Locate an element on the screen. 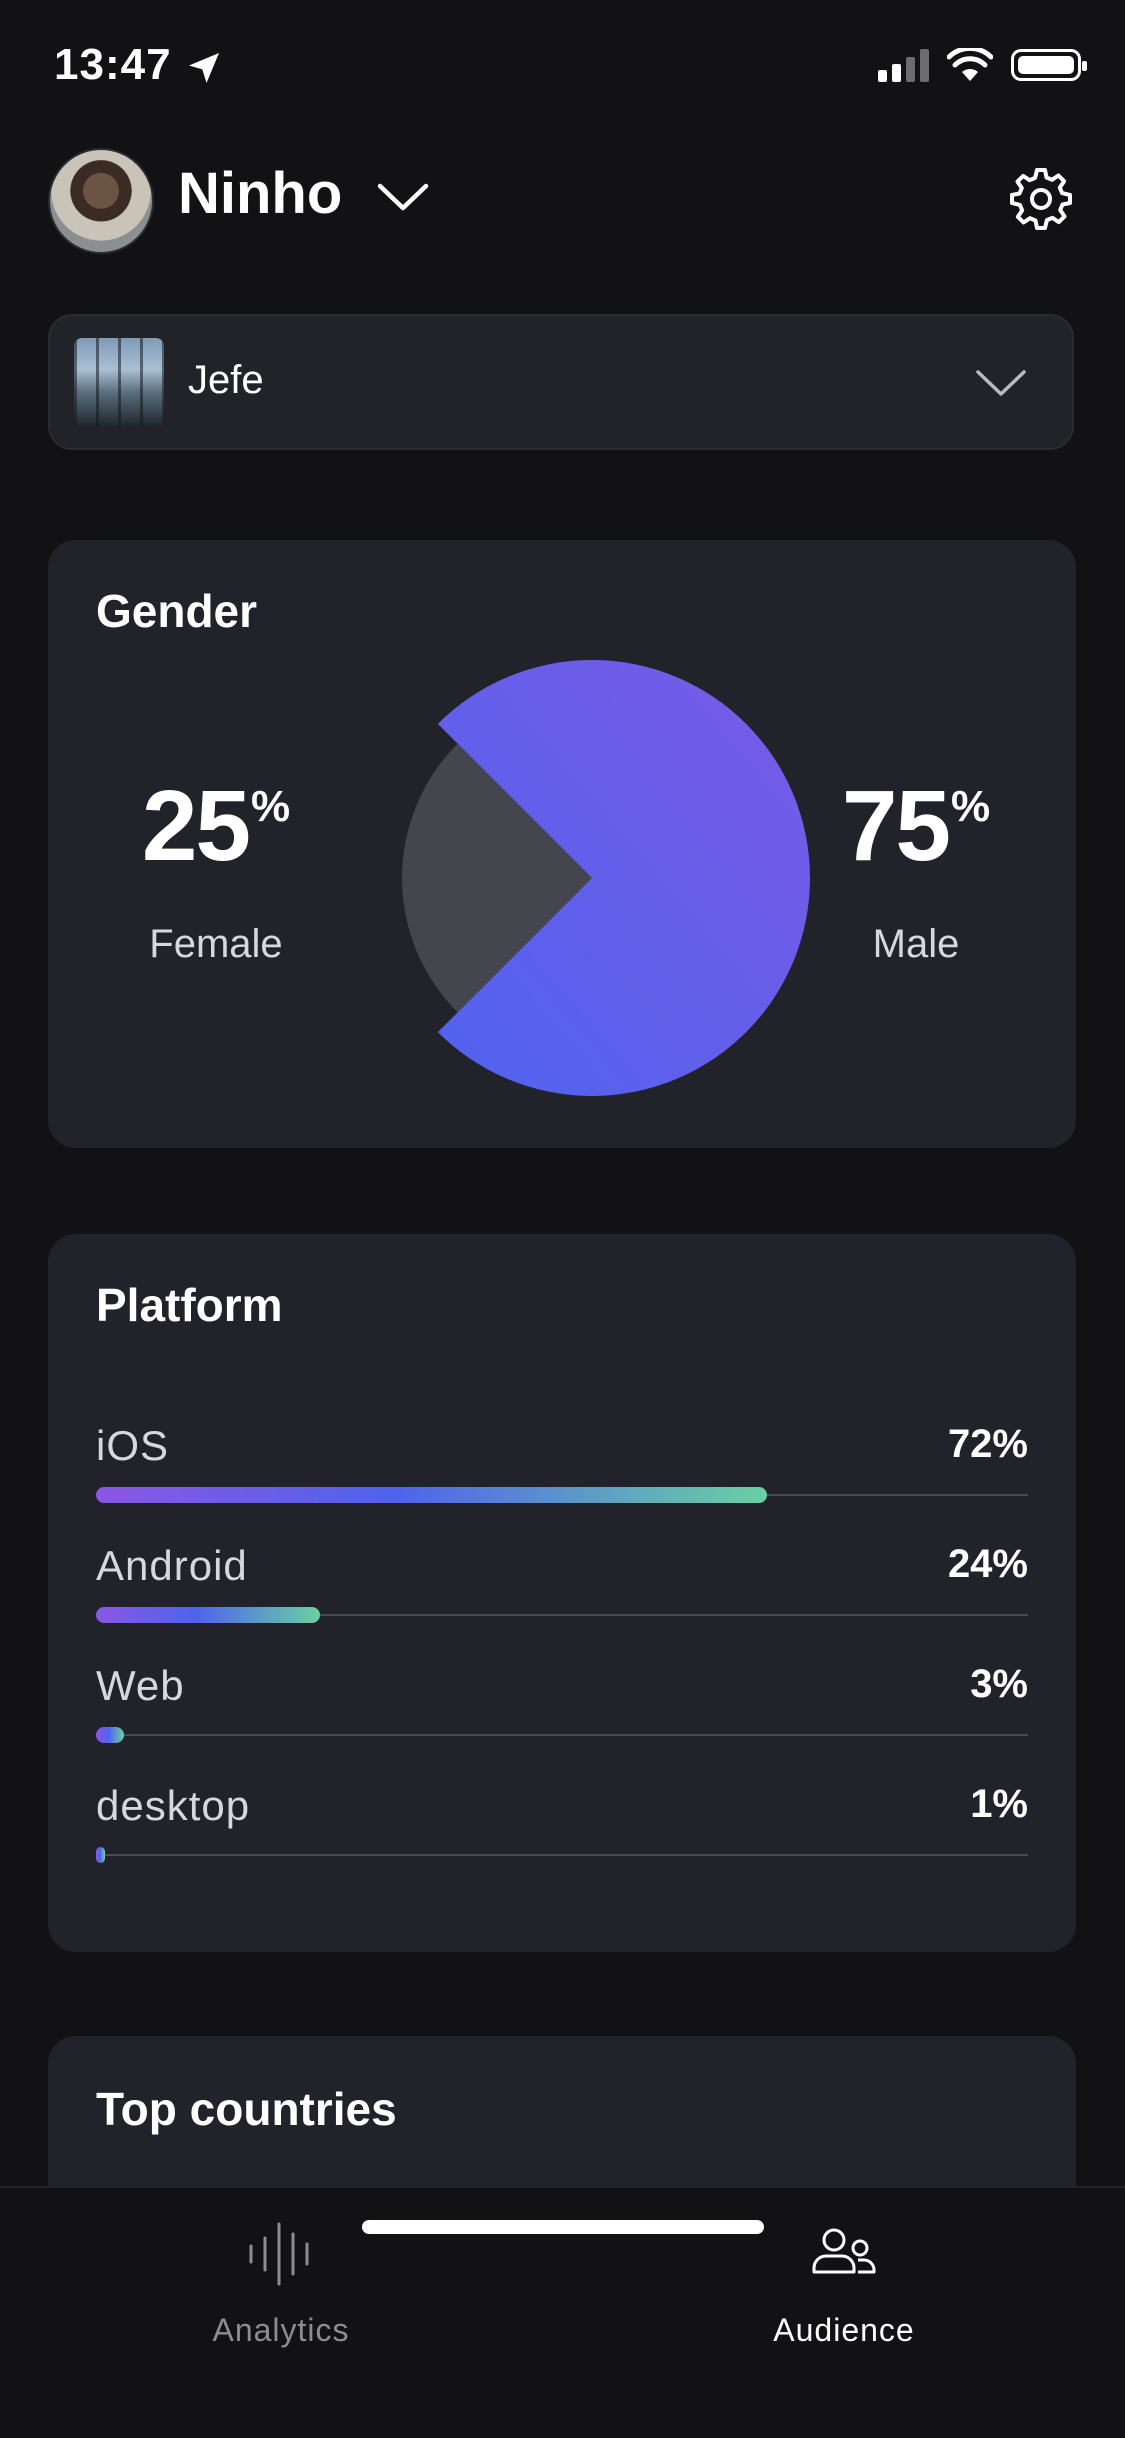 The image size is (1125, 2438). platform-row-android: Android 24% is located at coordinates (562, 1592).